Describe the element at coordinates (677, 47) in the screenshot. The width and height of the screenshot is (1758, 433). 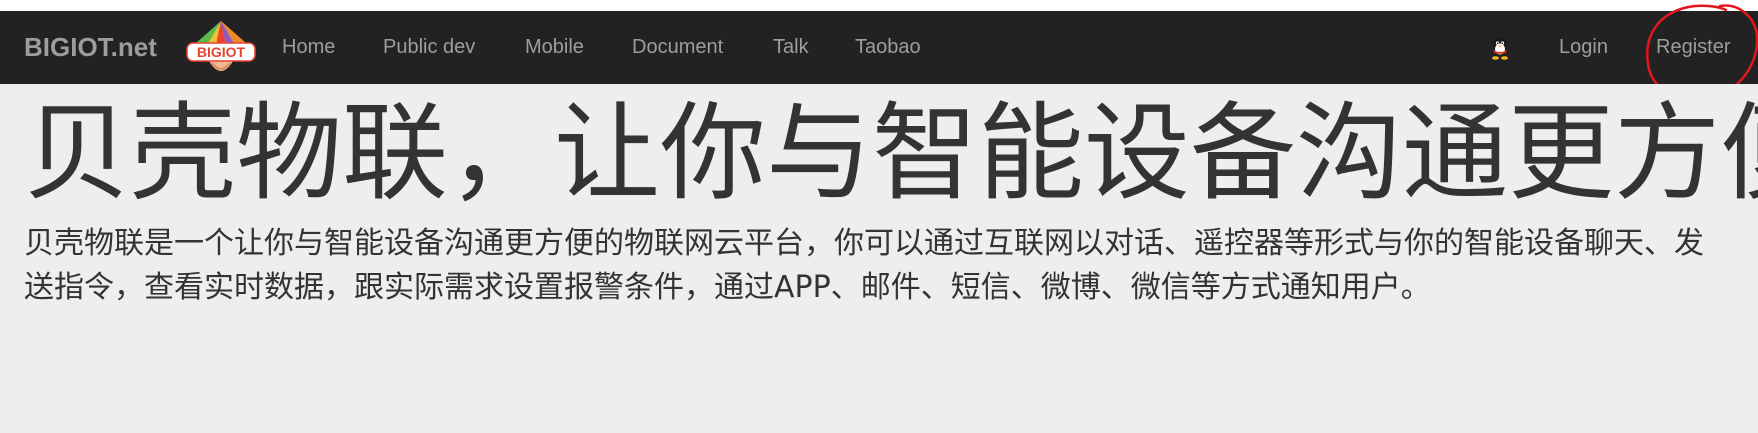
I see `nav-document: Document` at that location.